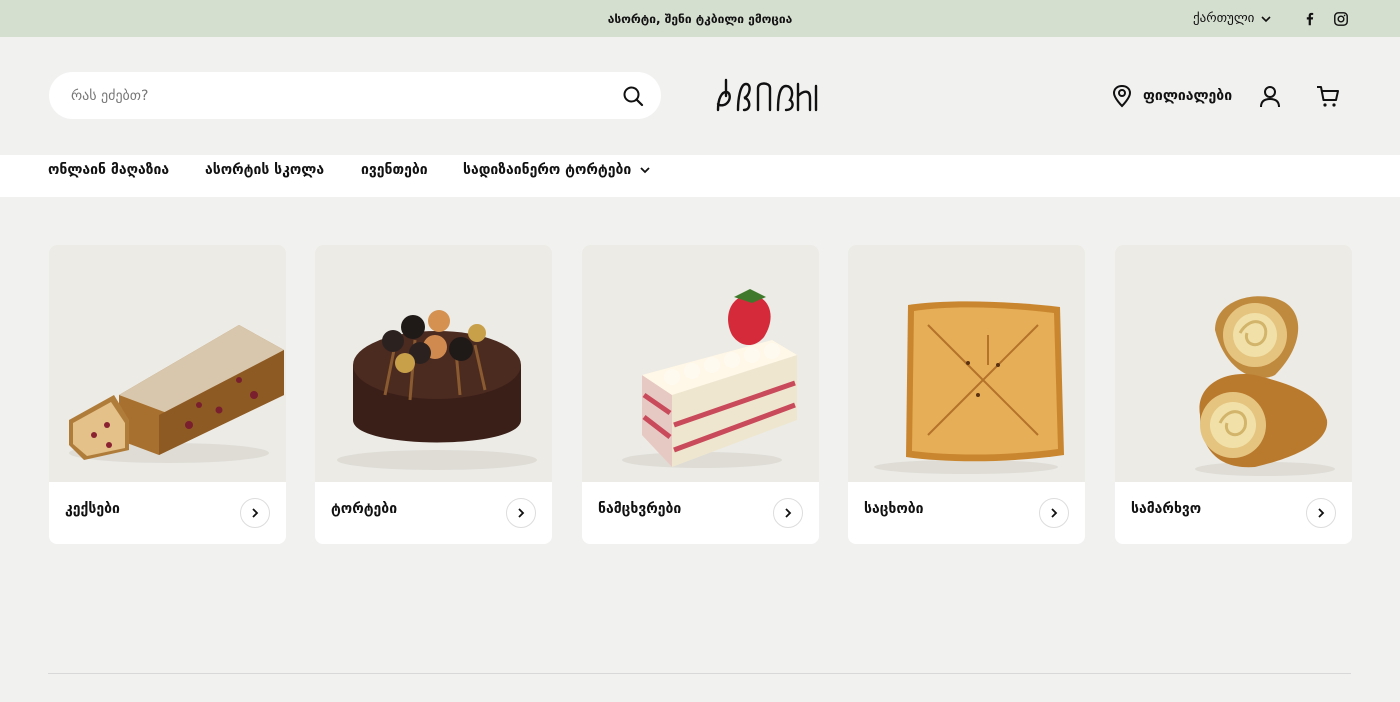  Describe the element at coordinates (109, 170) in the screenshot. I see `nav-item-label: ონლაინ მაღაზია` at that location.